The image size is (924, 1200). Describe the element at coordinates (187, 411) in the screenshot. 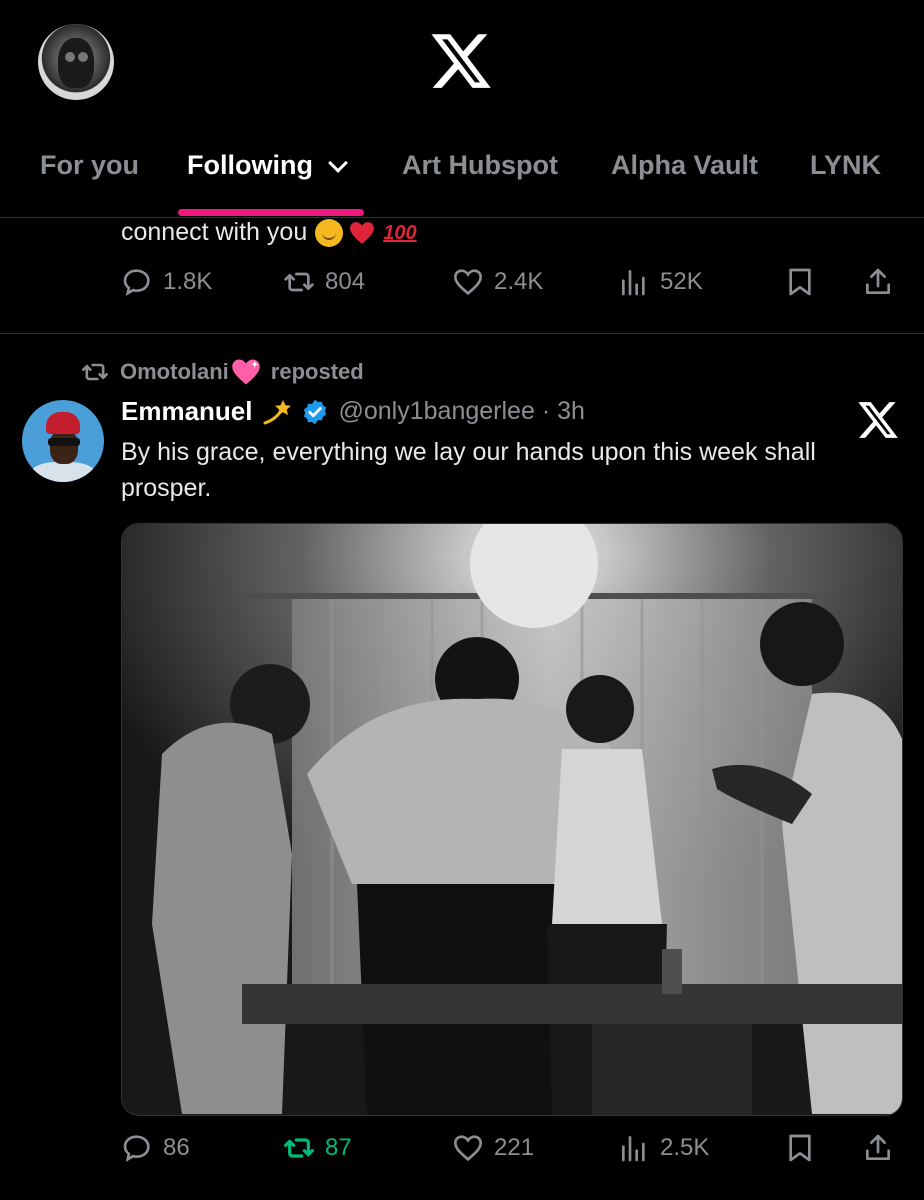

I see `author-name: Emmanuel` at that location.